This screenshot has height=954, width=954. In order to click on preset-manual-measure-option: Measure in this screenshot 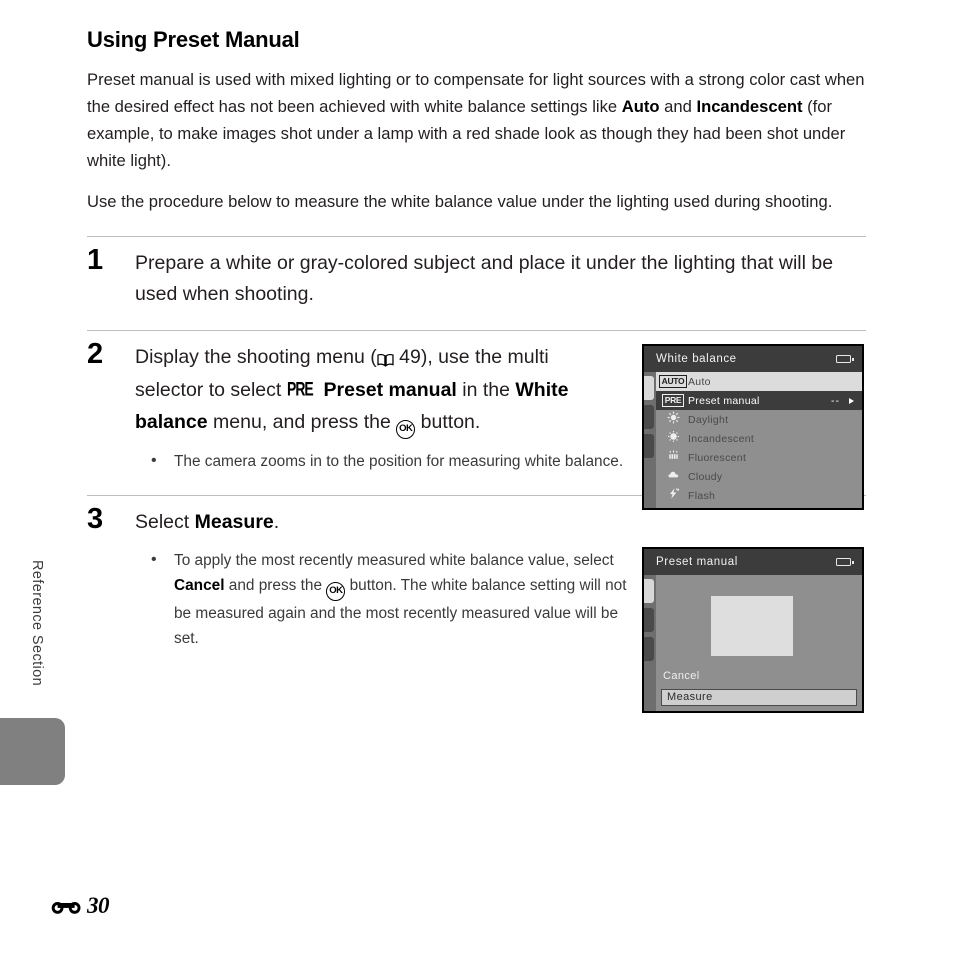, I will do `click(759, 697)`.